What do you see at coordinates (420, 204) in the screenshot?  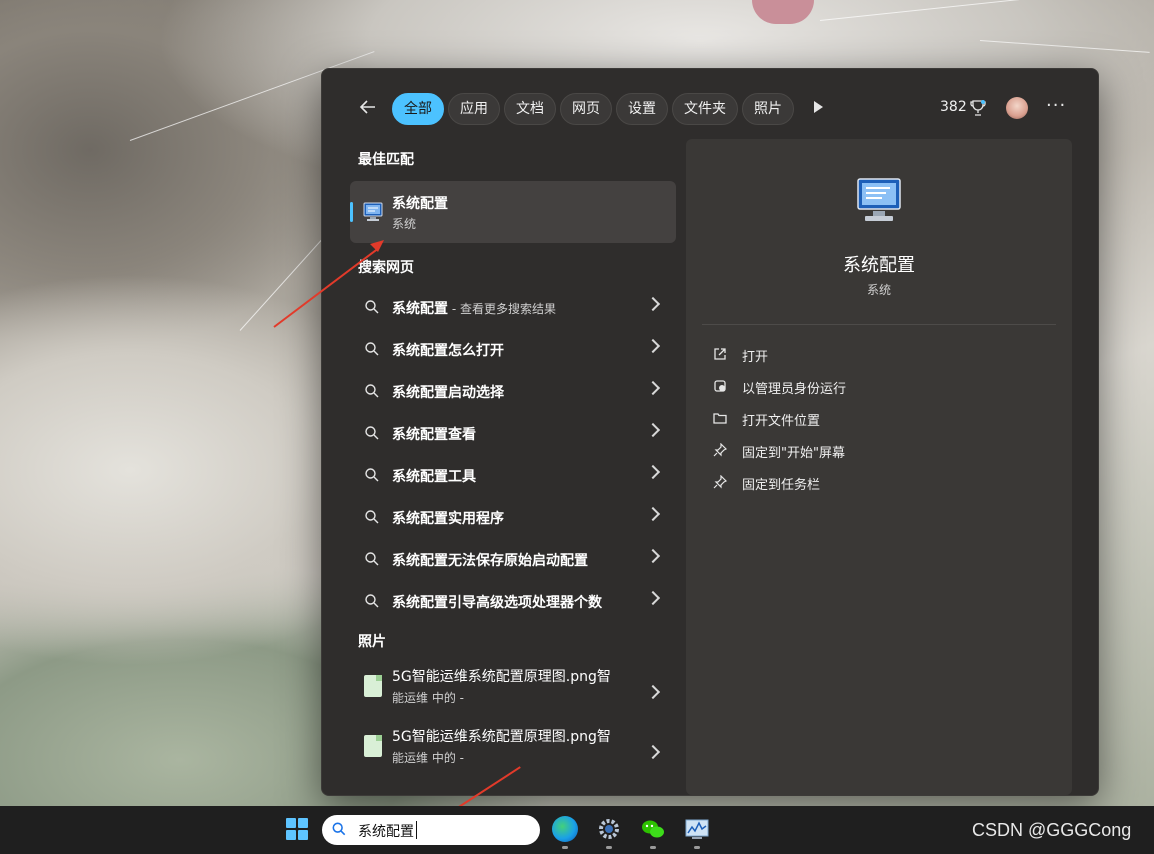 I see `best-match-title: 系统配置` at bounding box center [420, 204].